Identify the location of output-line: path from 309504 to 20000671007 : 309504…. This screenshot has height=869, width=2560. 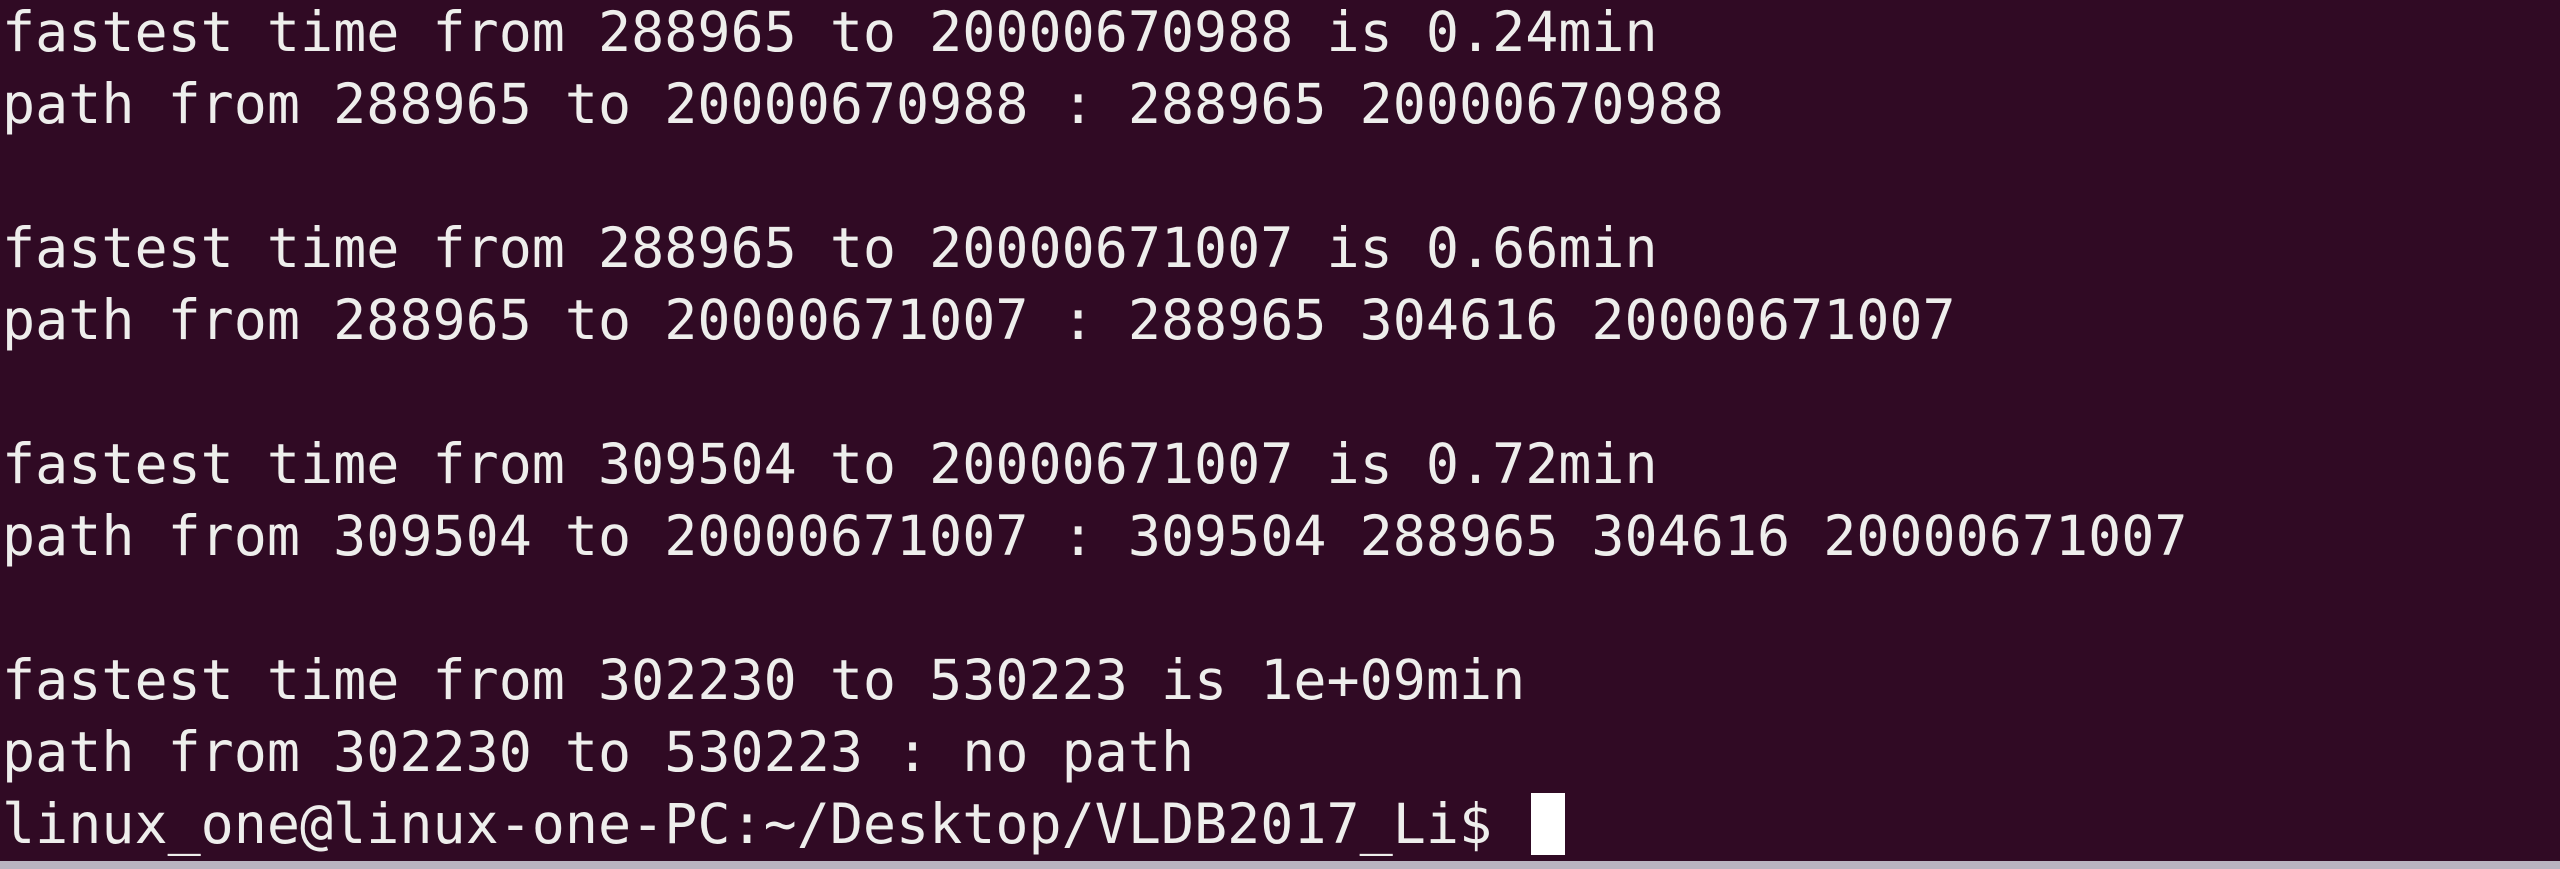
(1095, 536).